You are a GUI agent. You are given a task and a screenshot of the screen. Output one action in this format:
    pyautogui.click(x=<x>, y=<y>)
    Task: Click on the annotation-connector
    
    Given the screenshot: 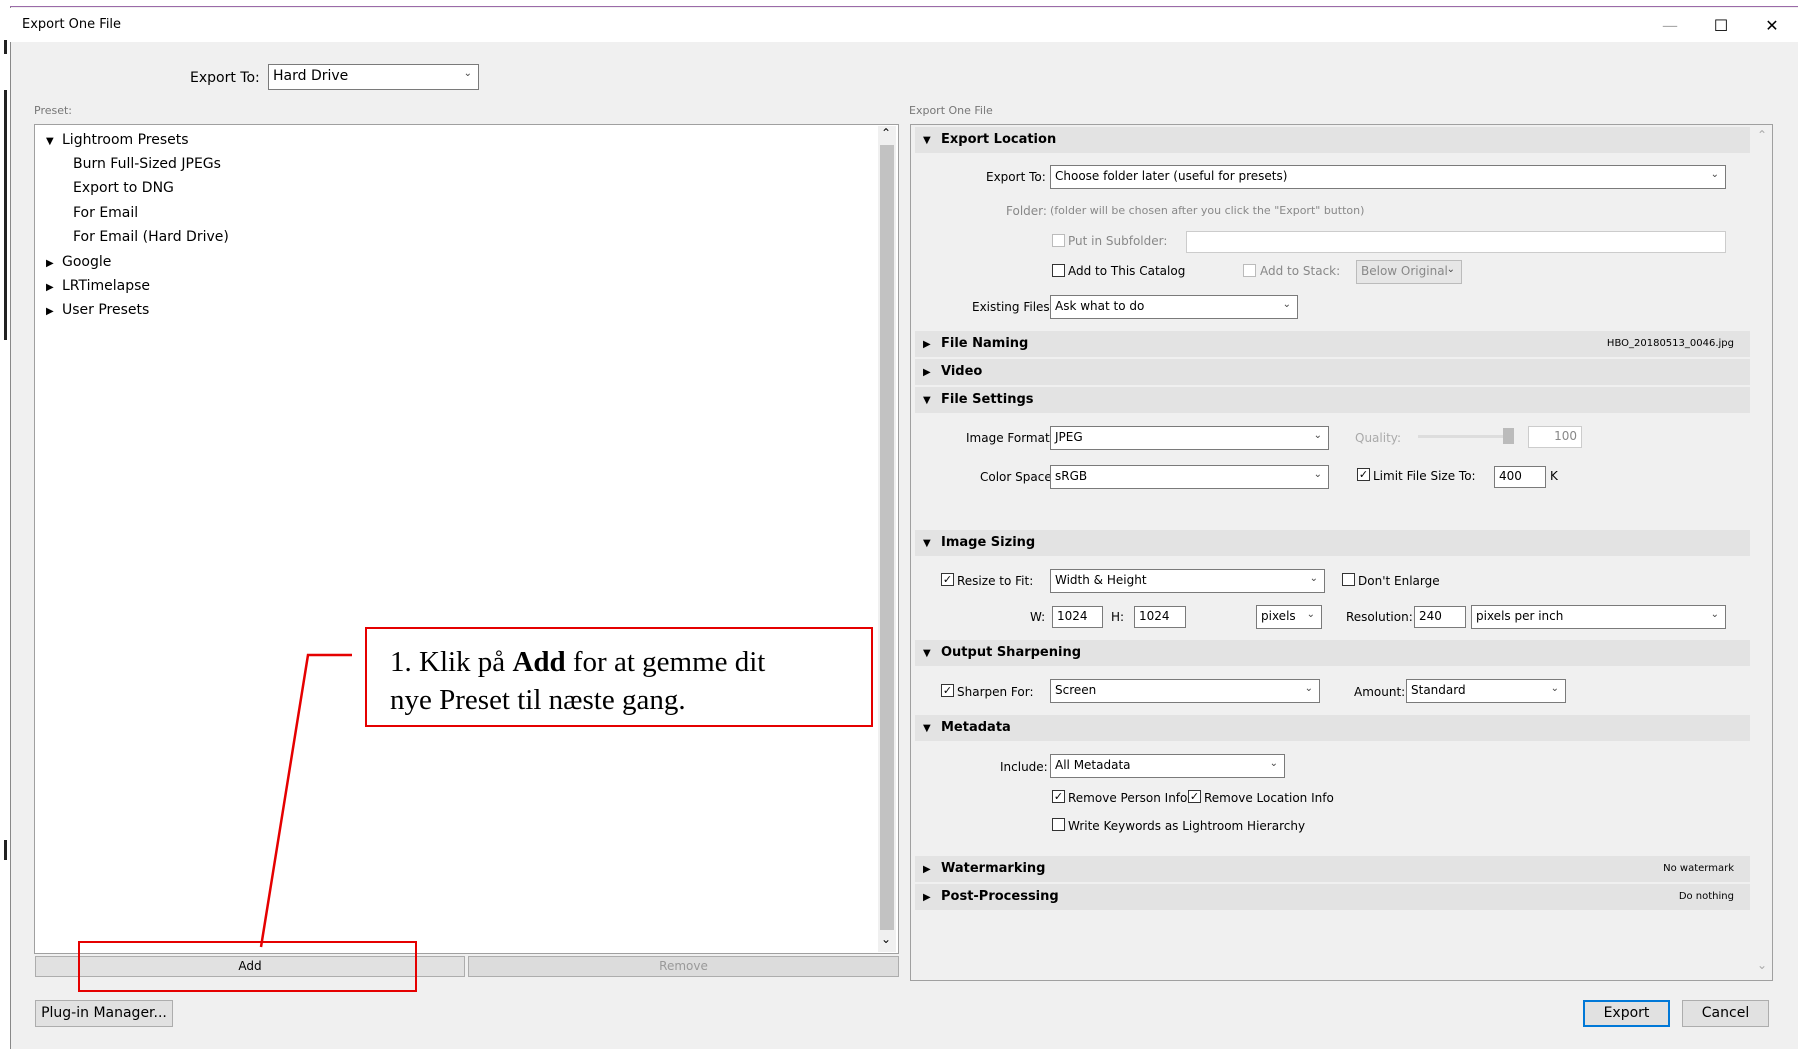 What is the action you would take?
    pyautogui.click(x=305, y=800)
    